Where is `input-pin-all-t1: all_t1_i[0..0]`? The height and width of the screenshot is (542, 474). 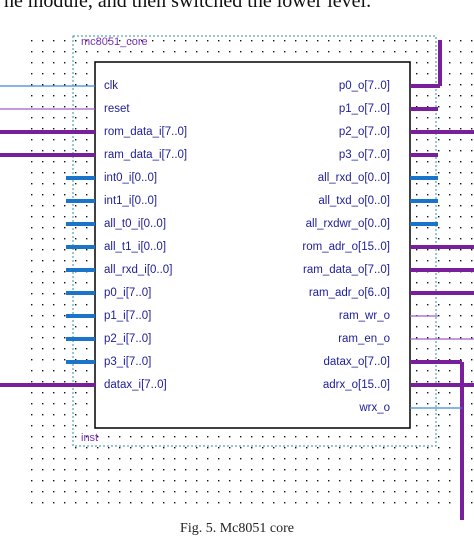 input-pin-all-t1: all_t1_i[0..0] is located at coordinates (135, 247).